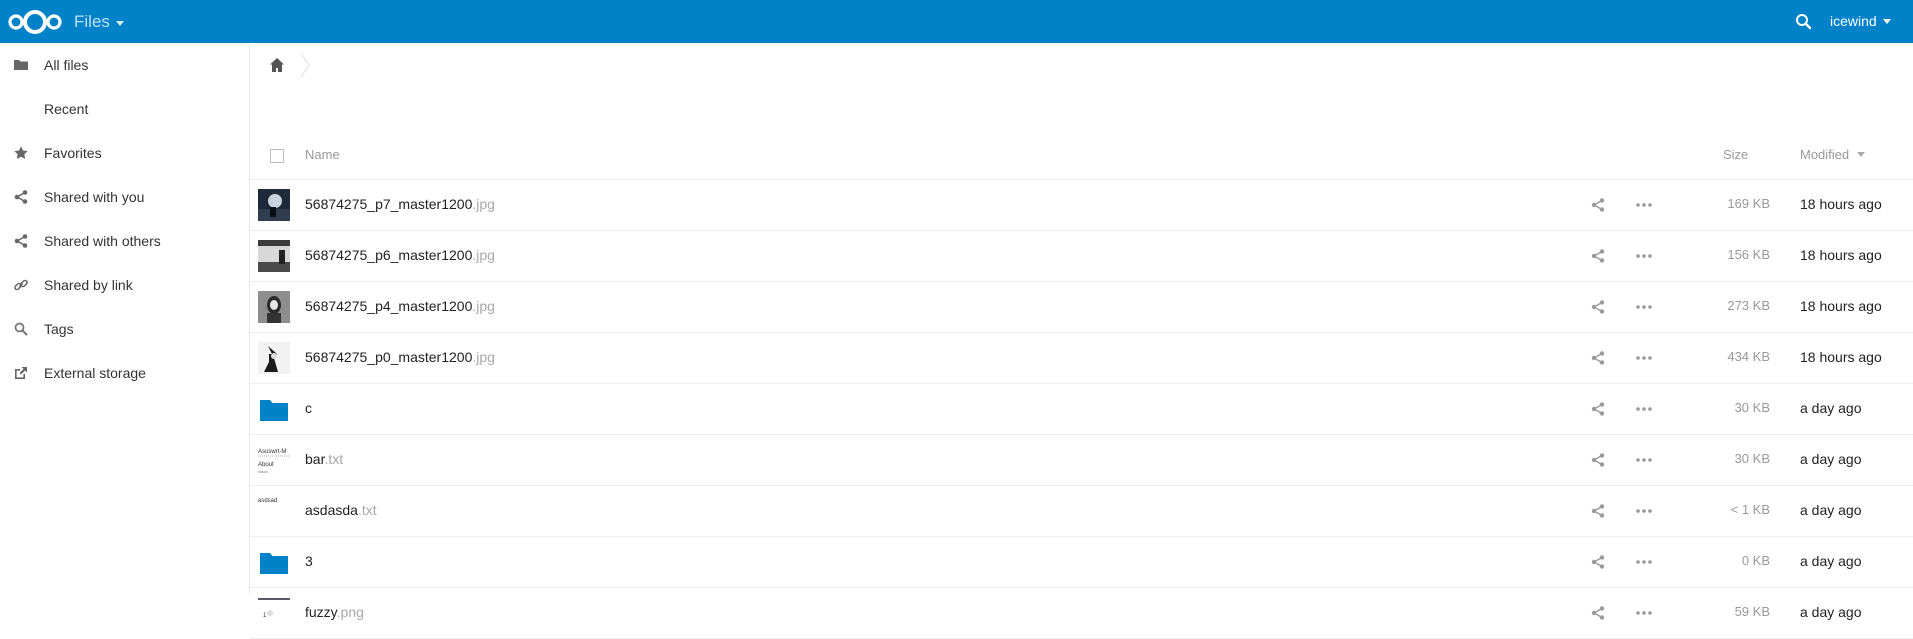  I want to click on file-size: 273 KB, so click(1748, 305).